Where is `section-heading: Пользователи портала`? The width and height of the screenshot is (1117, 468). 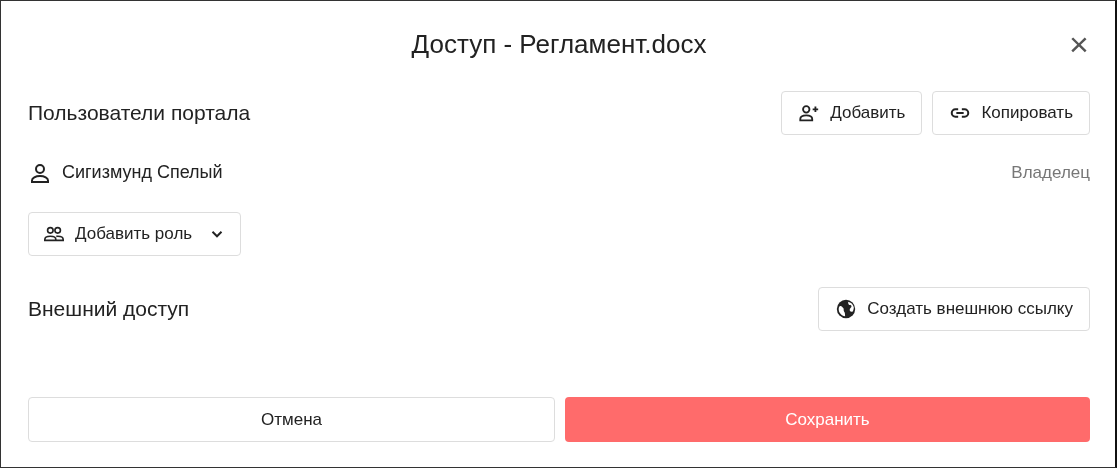
section-heading: Пользователи портала is located at coordinates (139, 113).